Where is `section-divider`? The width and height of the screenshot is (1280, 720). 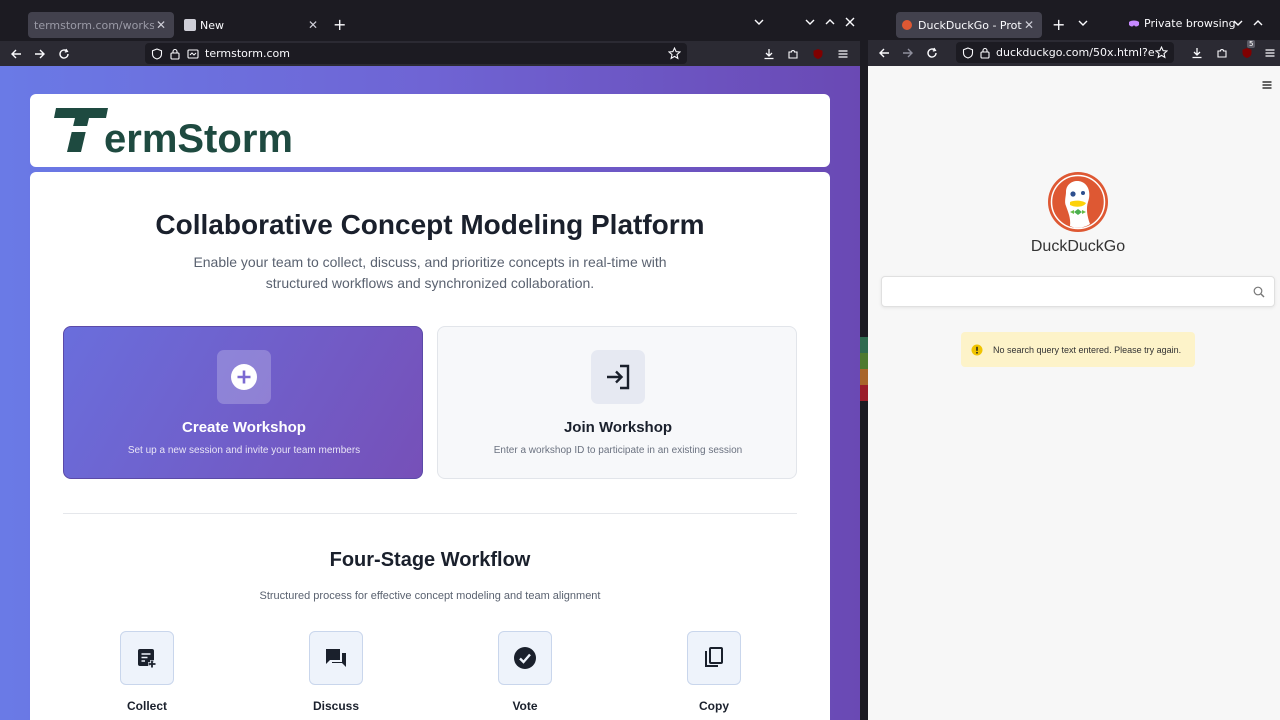
section-divider is located at coordinates (430, 513).